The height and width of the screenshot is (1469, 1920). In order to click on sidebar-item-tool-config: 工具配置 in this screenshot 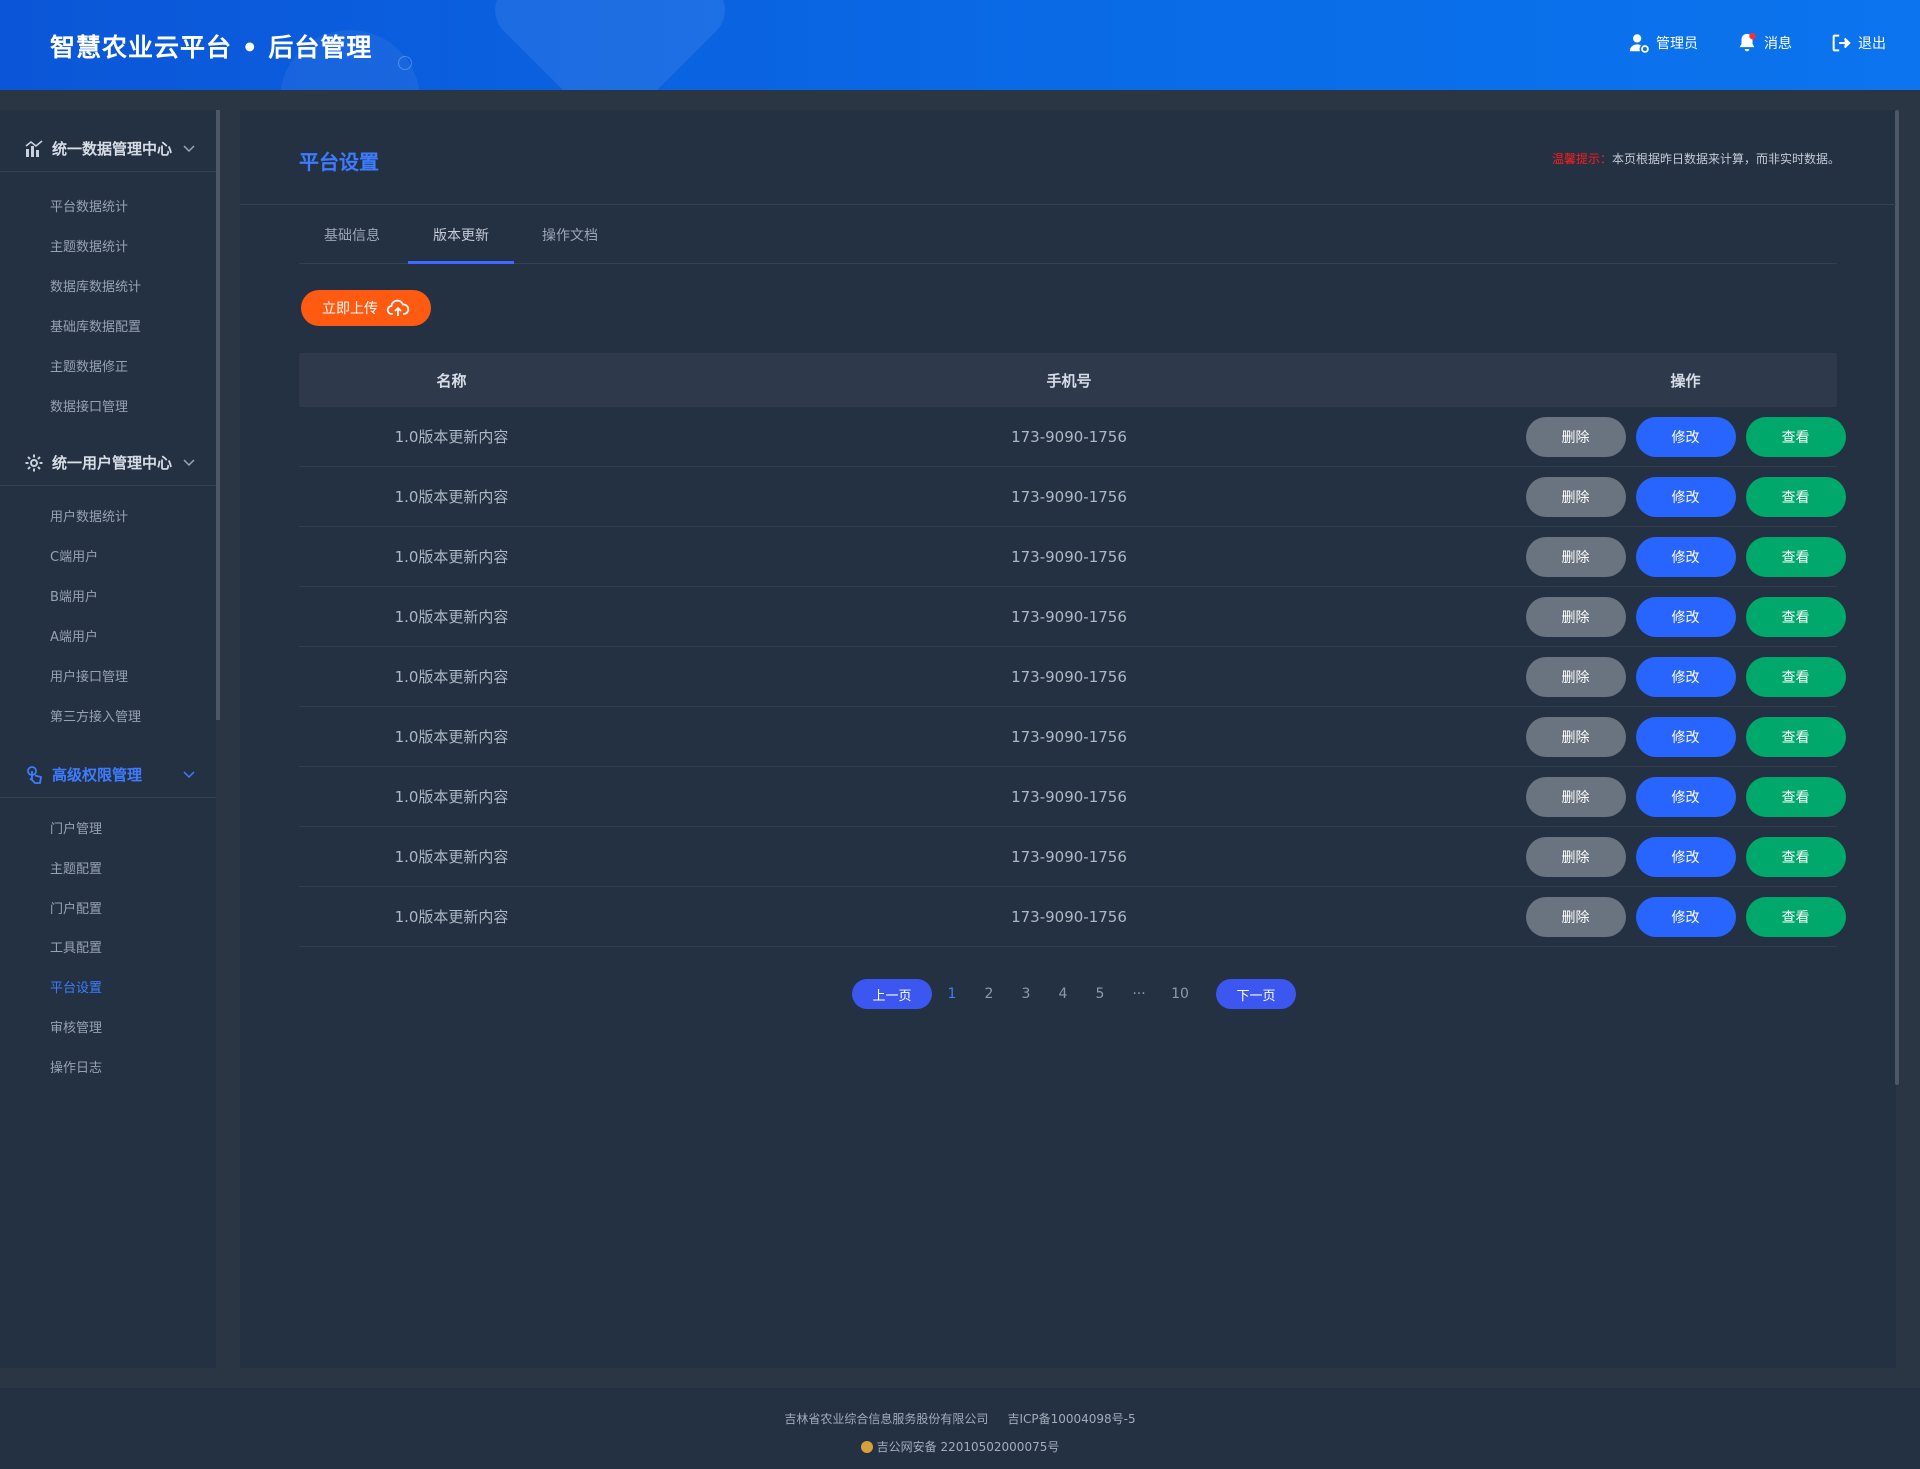, I will do `click(76, 946)`.